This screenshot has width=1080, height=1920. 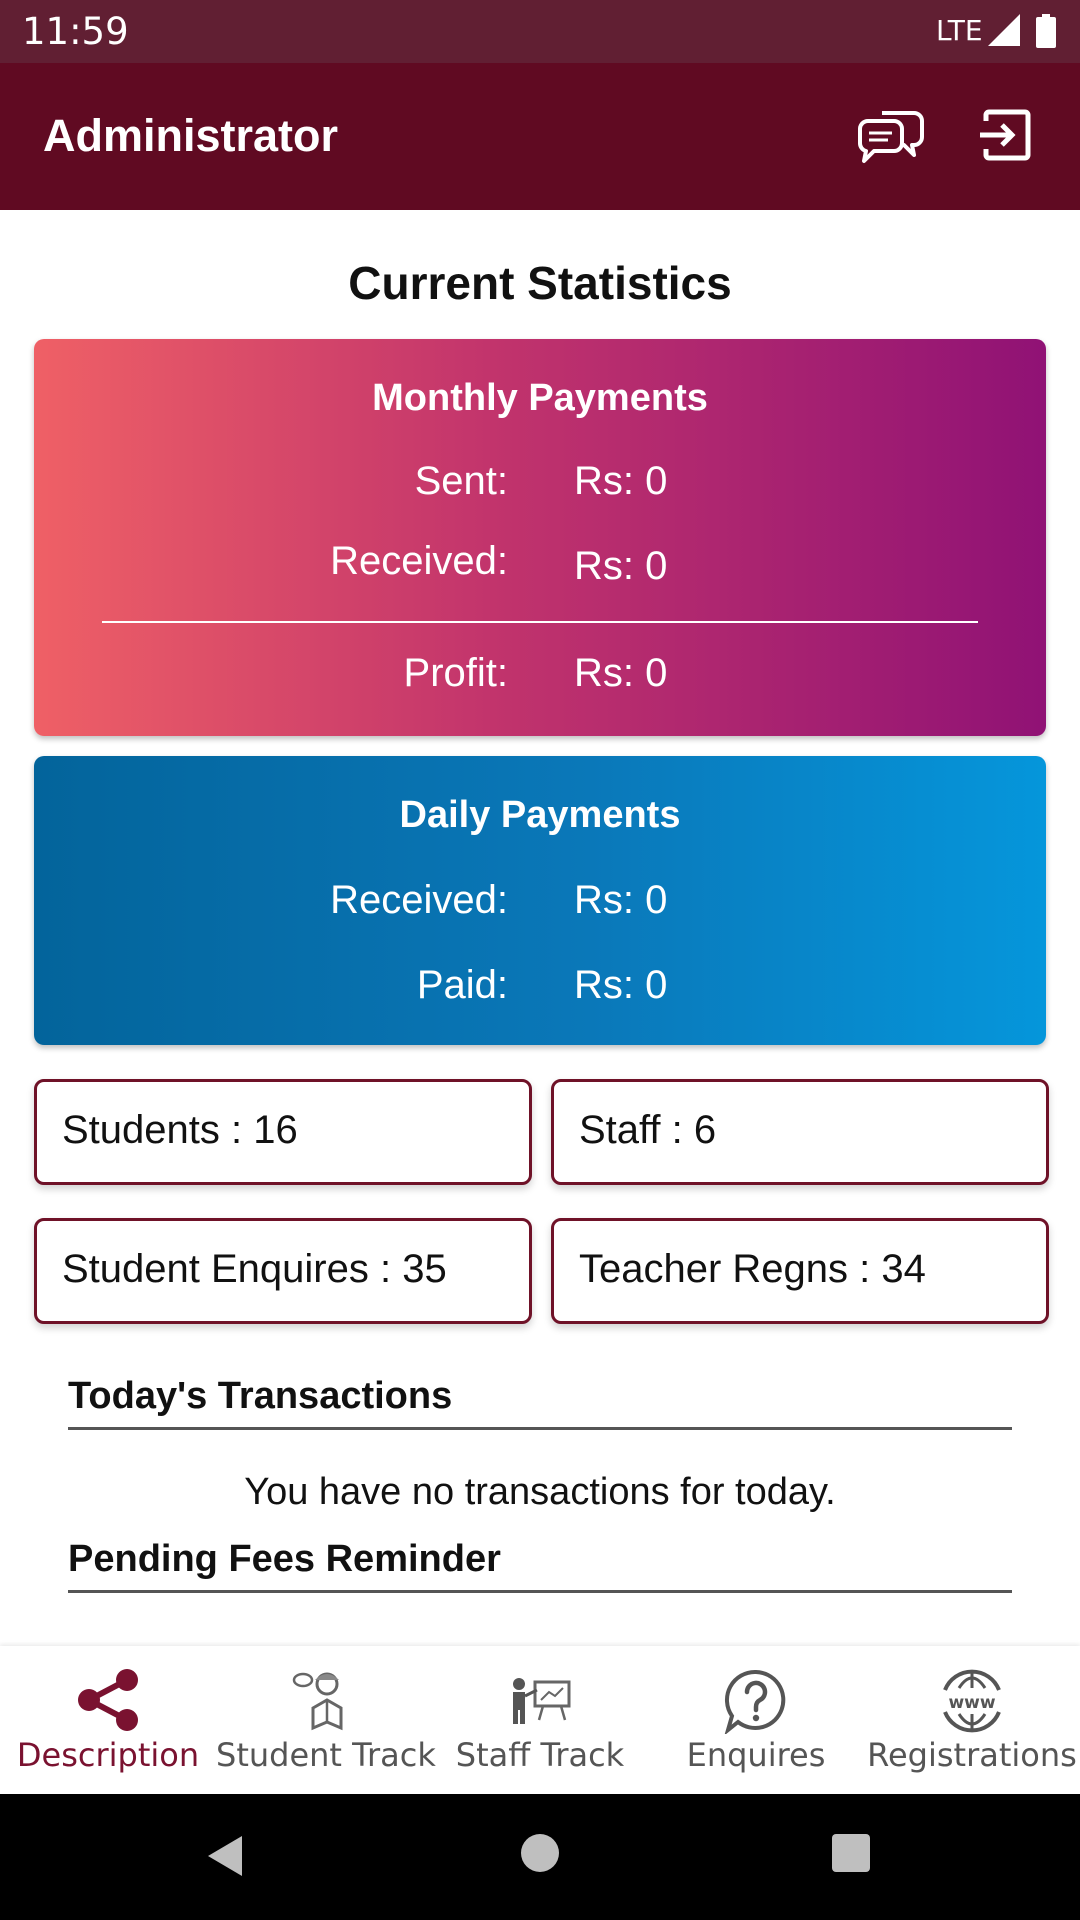 What do you see at coordinates (108, 1755) in the screenshot?
I see `nav-description-label: Description` at bounding box center [108, 1755].